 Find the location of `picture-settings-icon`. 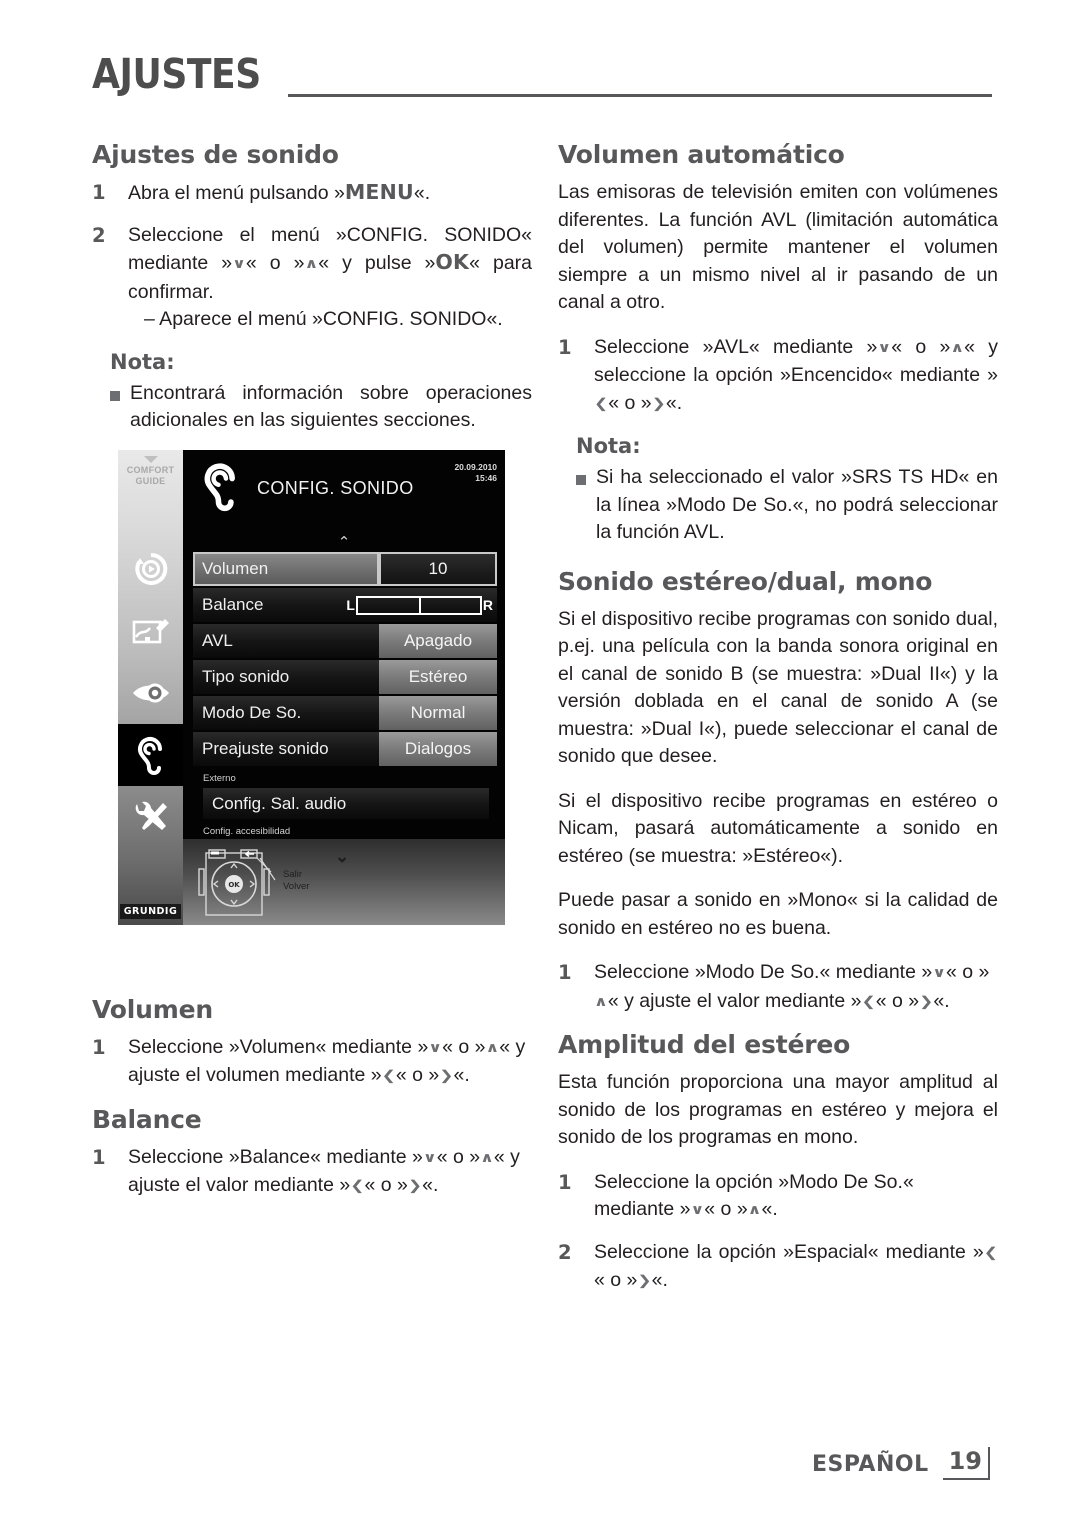

picture-settings-icon is located at coordinates (150, 631).